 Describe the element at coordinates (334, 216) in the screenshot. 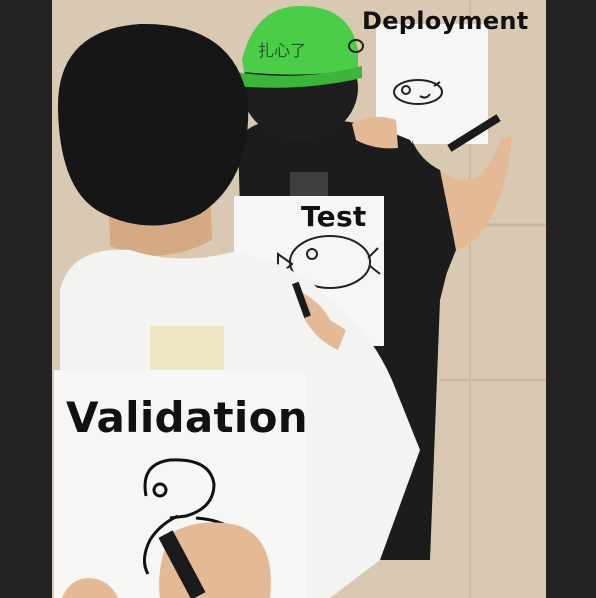

I see `test-label: Test` at that location.